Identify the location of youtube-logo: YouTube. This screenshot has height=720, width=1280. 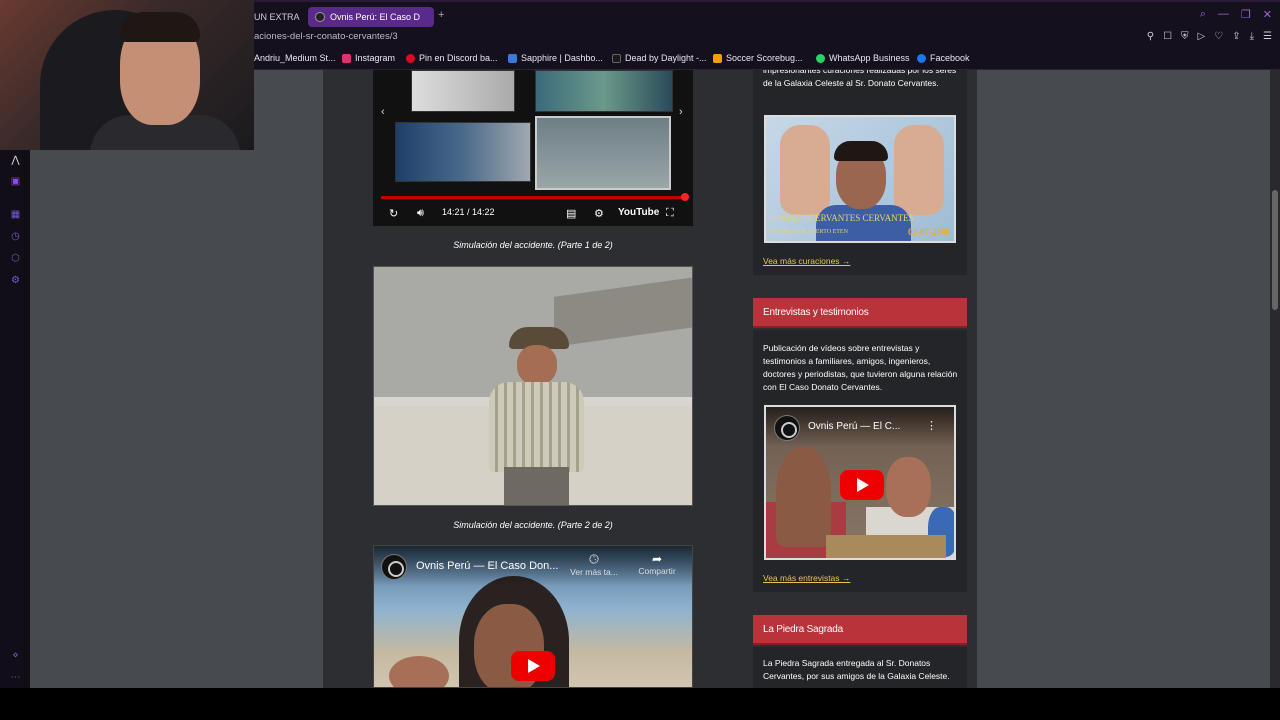
(638, 212).